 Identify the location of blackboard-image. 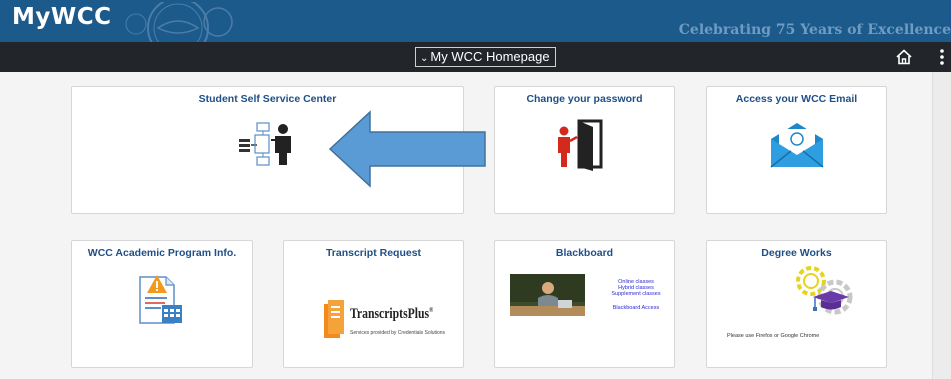
(547, 295).